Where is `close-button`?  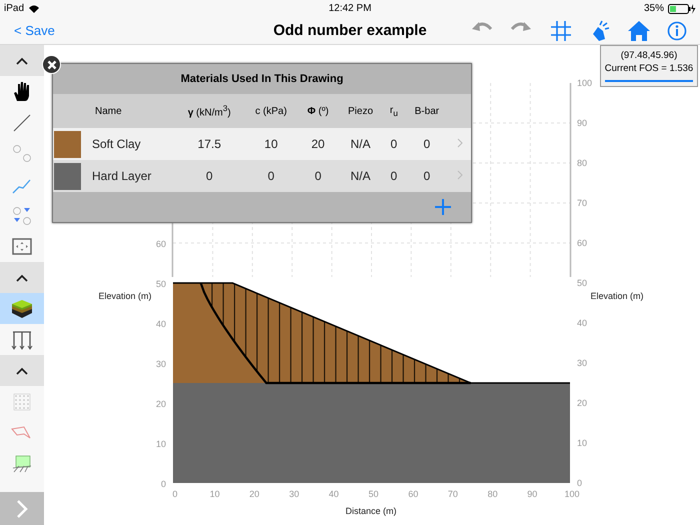
close-button is located at coordinates (51, 64).